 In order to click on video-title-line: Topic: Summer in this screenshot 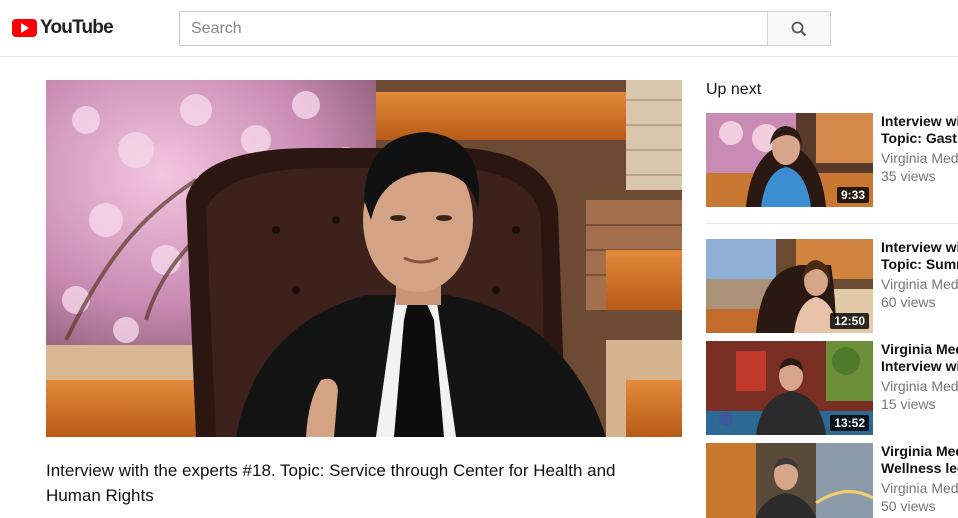, I will do `click(919, 264)`.